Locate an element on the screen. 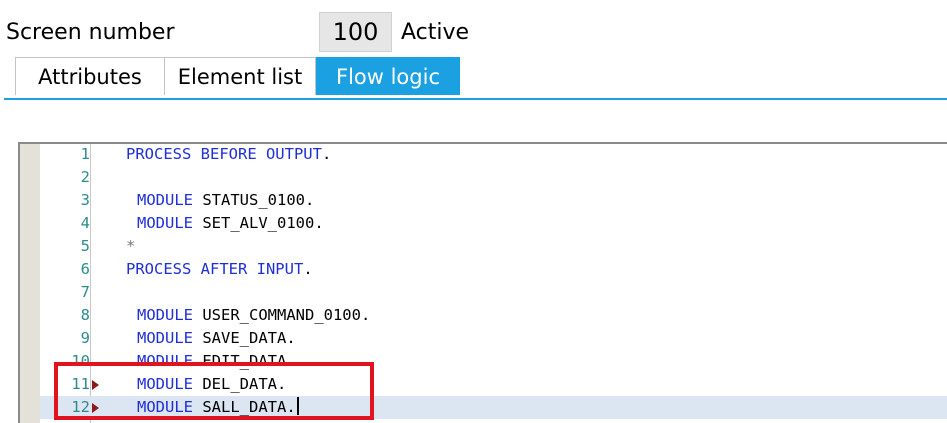 The height and width of the screenshot is (423, 947). code-token: USER_COMMAND_0100 is located at coordinates (277, 315).